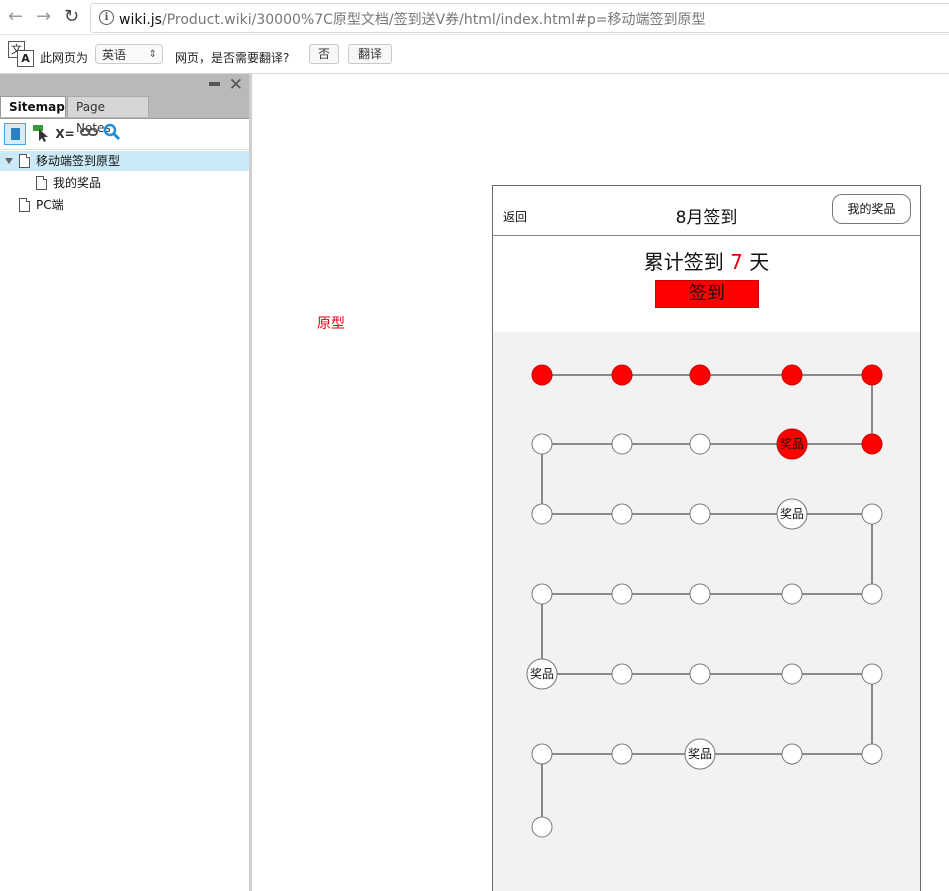 The width and height of the screenshot is (949, 891). I want to click on prototype-header: 返回 8月签到 我的奖品, so click(706, 211).